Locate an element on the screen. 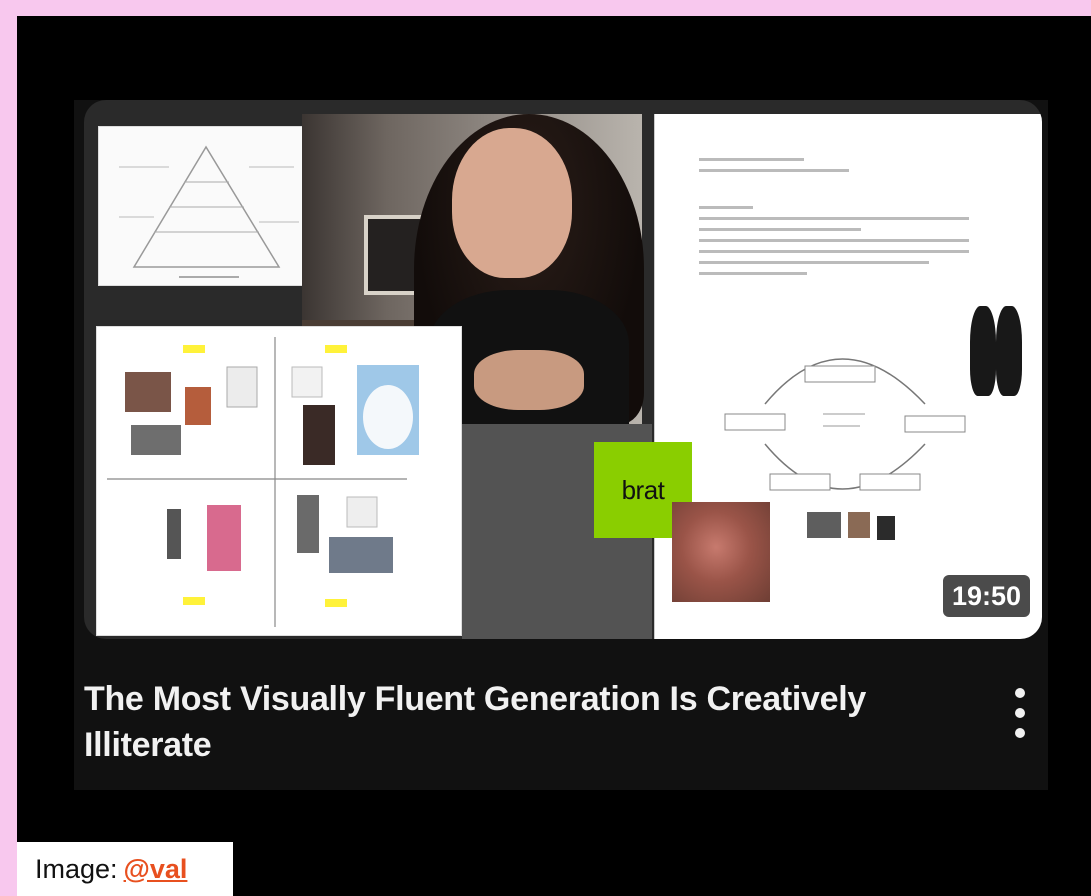  shoe-right is located at coordinates (1009, 351).